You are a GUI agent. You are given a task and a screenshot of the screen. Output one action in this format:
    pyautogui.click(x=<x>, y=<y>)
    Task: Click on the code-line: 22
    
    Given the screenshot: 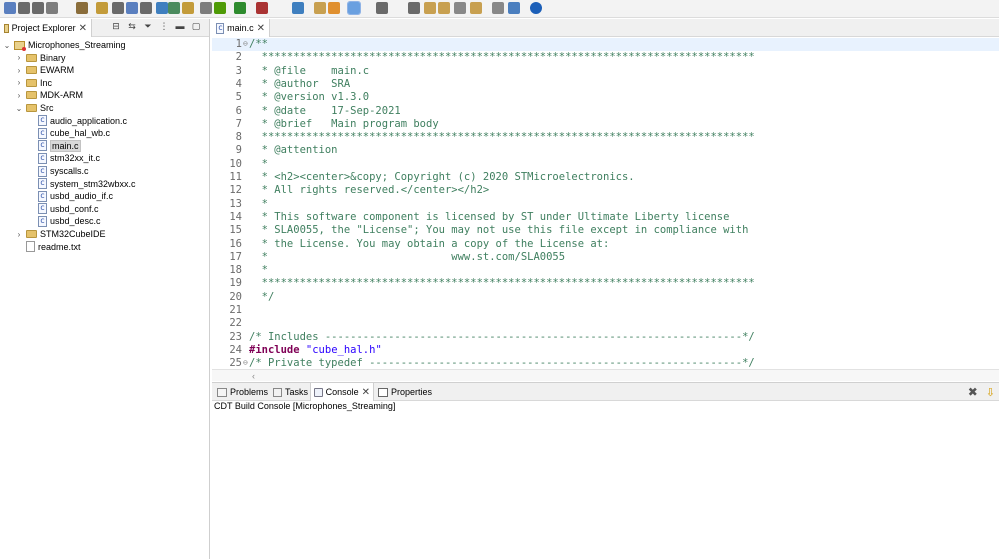 What is the action you would take?
    pyautogui.click(x=605, y=323)
    